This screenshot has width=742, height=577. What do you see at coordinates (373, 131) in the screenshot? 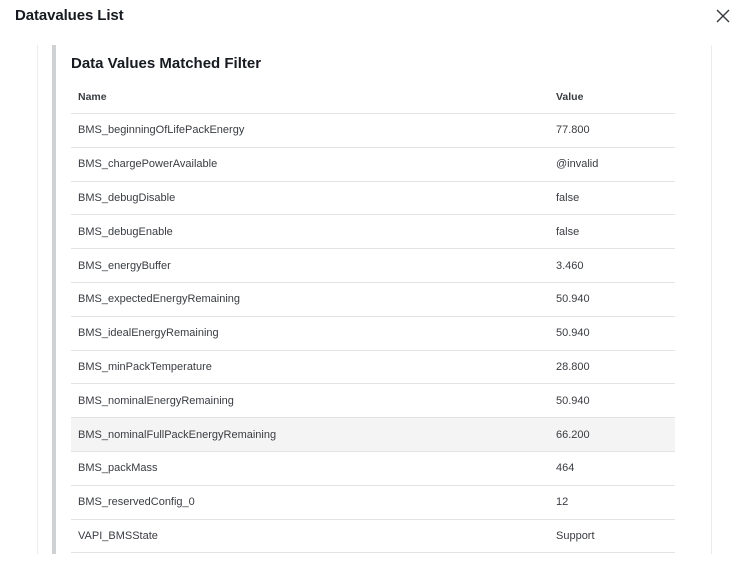
I see `table-row: BMS_beginningOfLifePackEnergy 77.800` at bounding box center [373, 131].